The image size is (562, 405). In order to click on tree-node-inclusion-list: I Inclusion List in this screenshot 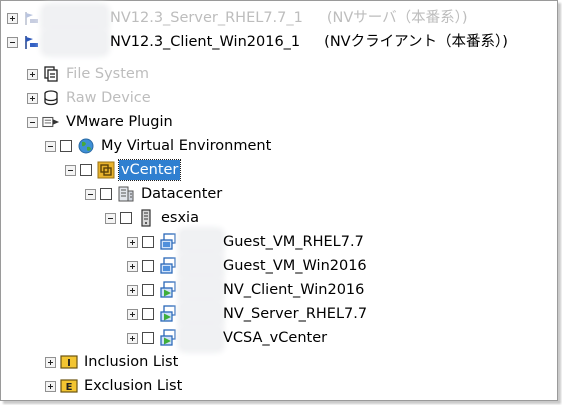, I will do `click(112, 362)`.